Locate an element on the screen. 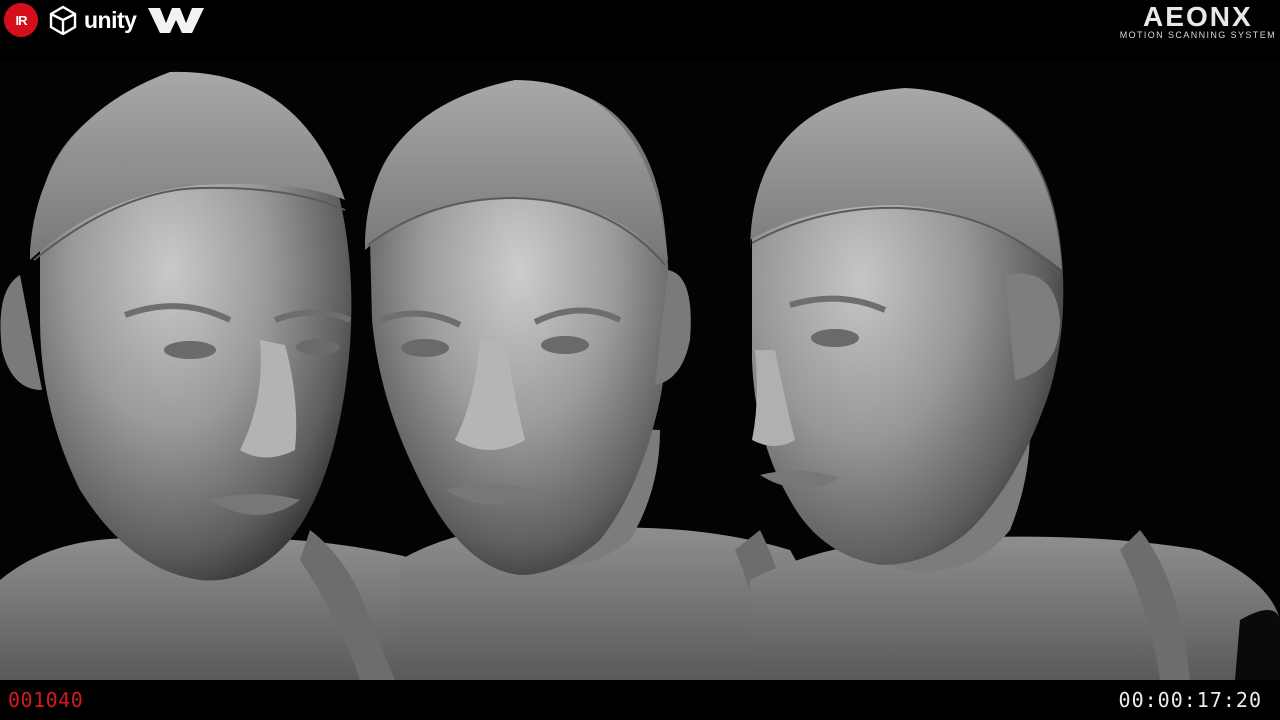 This screenshot has width=1280, height=720. aeonx-logo-title: AEONX is located at coordinates (1198, 16).